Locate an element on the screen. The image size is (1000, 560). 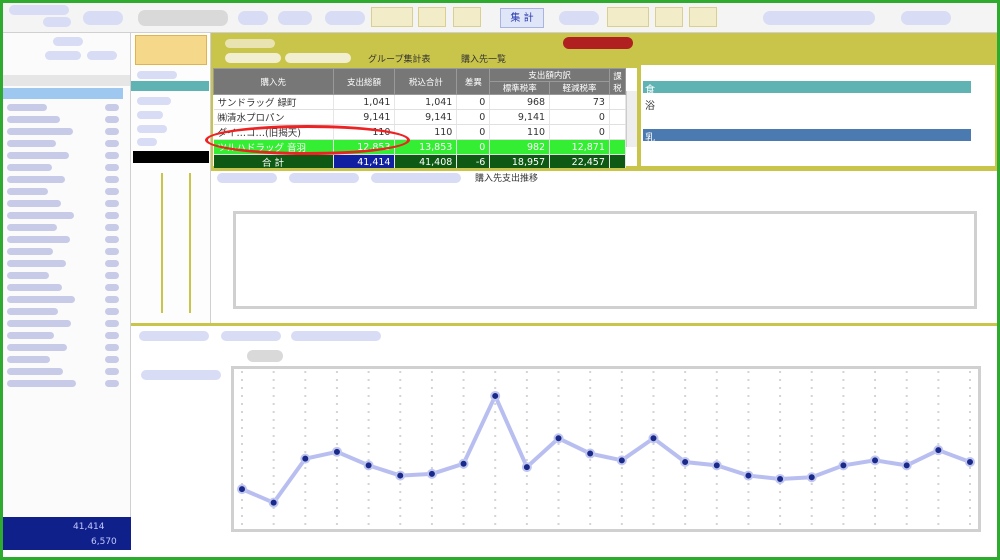
dropdown is located at coordinates (183, 18).